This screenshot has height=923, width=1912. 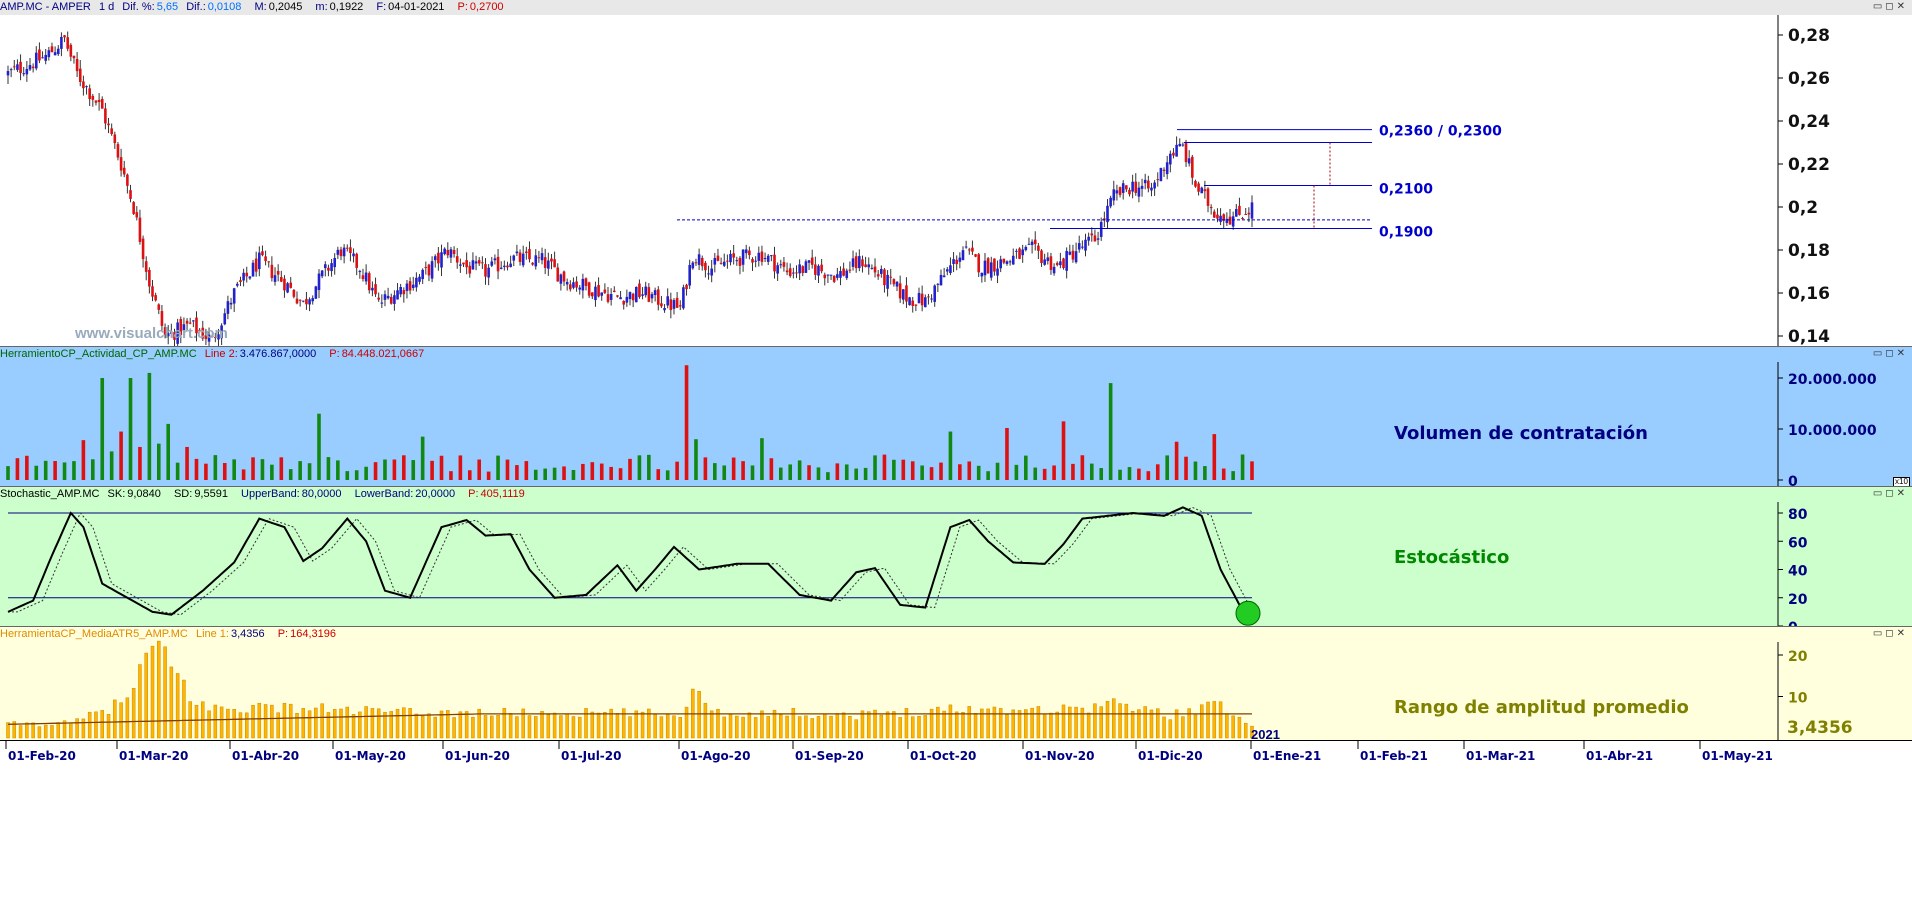 I want to click on stoch-y-tick-label: 20, so click(x=1798, y=600).